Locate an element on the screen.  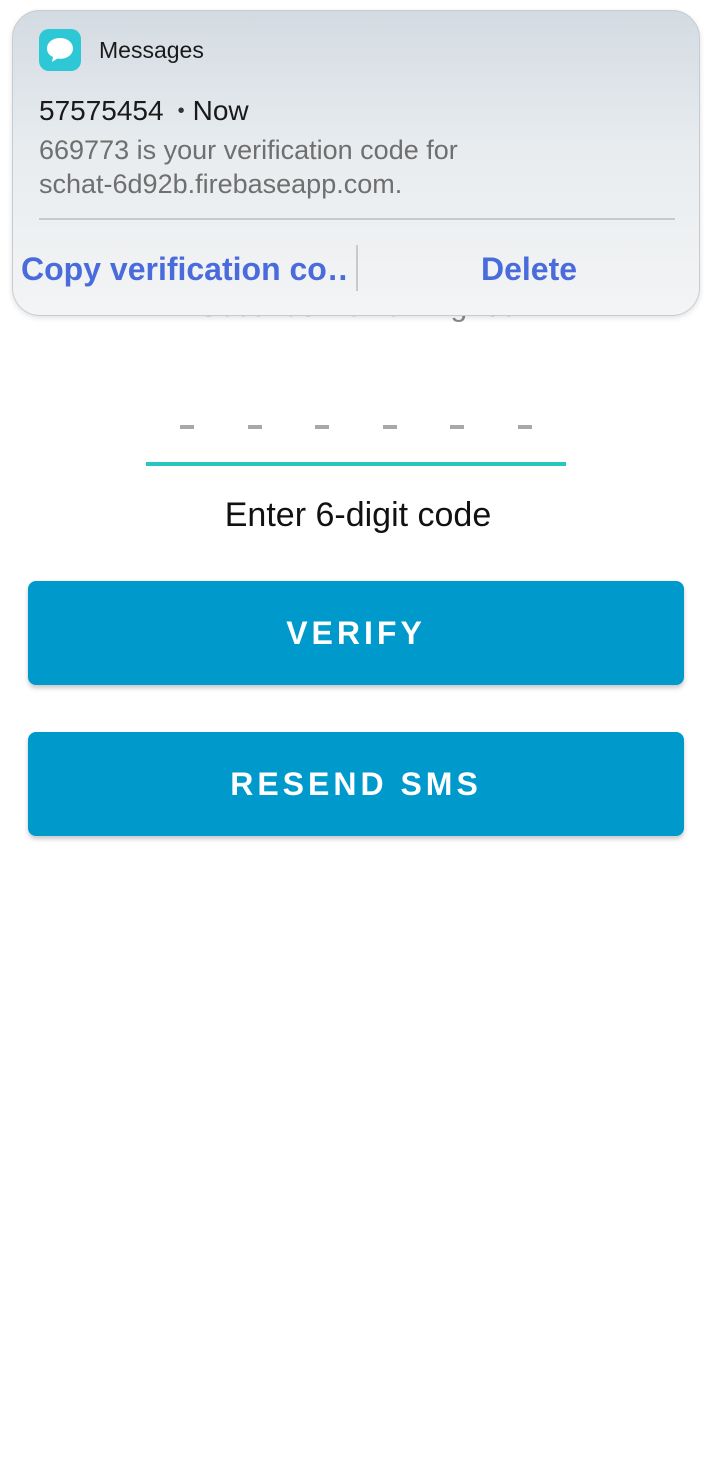
app-name: Messages is located at coordinates (151, 50).